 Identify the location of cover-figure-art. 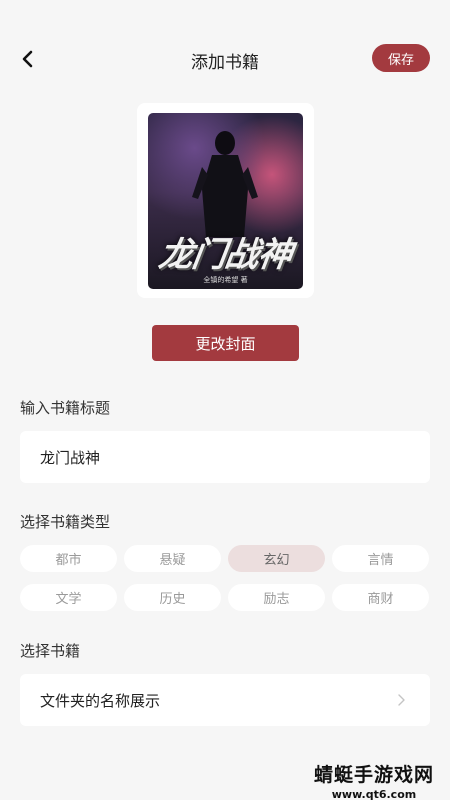
(225, 184).